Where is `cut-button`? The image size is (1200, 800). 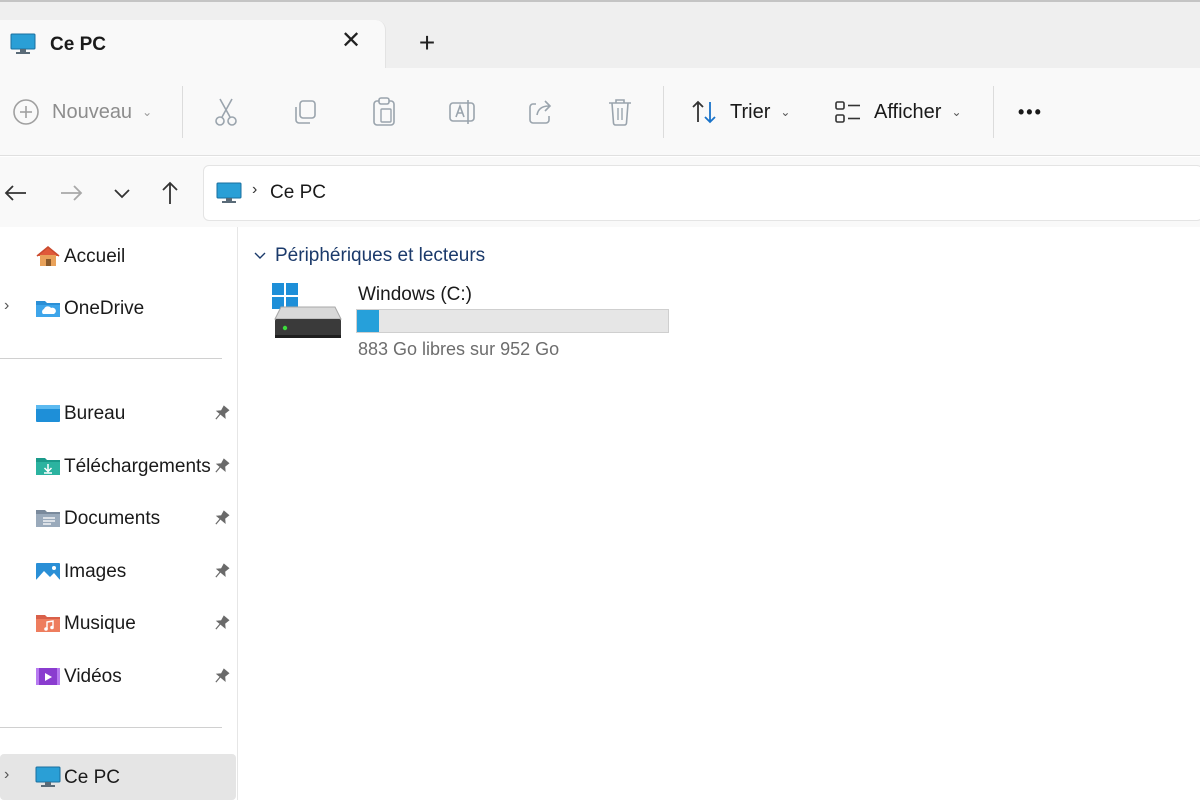 cut-button is located at coordinates (226, 112).